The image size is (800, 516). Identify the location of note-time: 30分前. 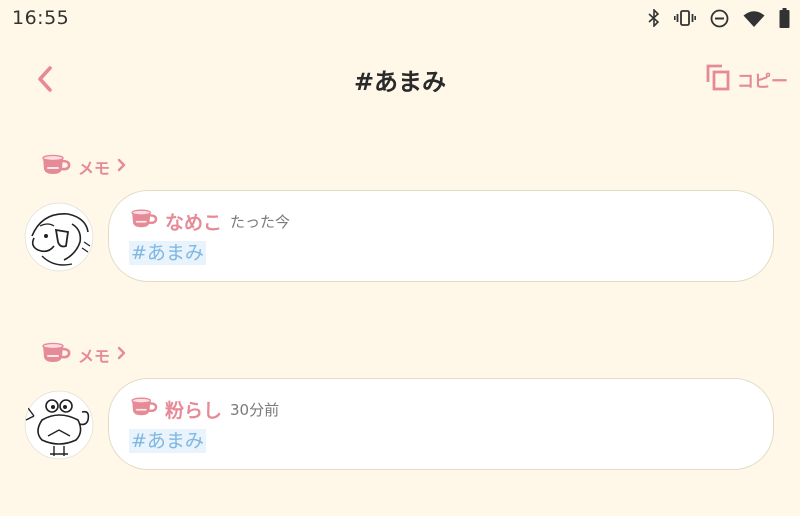
(255, 409).